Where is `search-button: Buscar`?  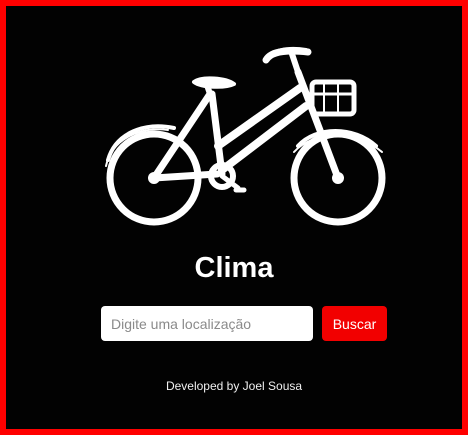
search-button: Buscar is located at coordinates (354, 323).